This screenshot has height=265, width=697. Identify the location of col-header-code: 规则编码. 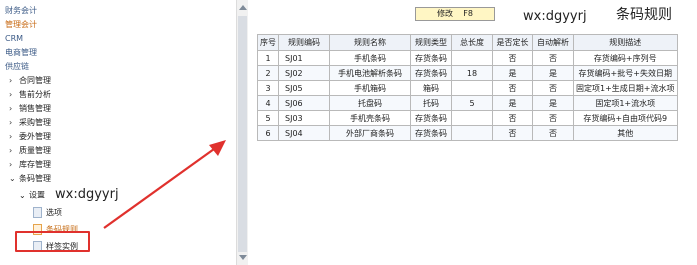
(304, 42).